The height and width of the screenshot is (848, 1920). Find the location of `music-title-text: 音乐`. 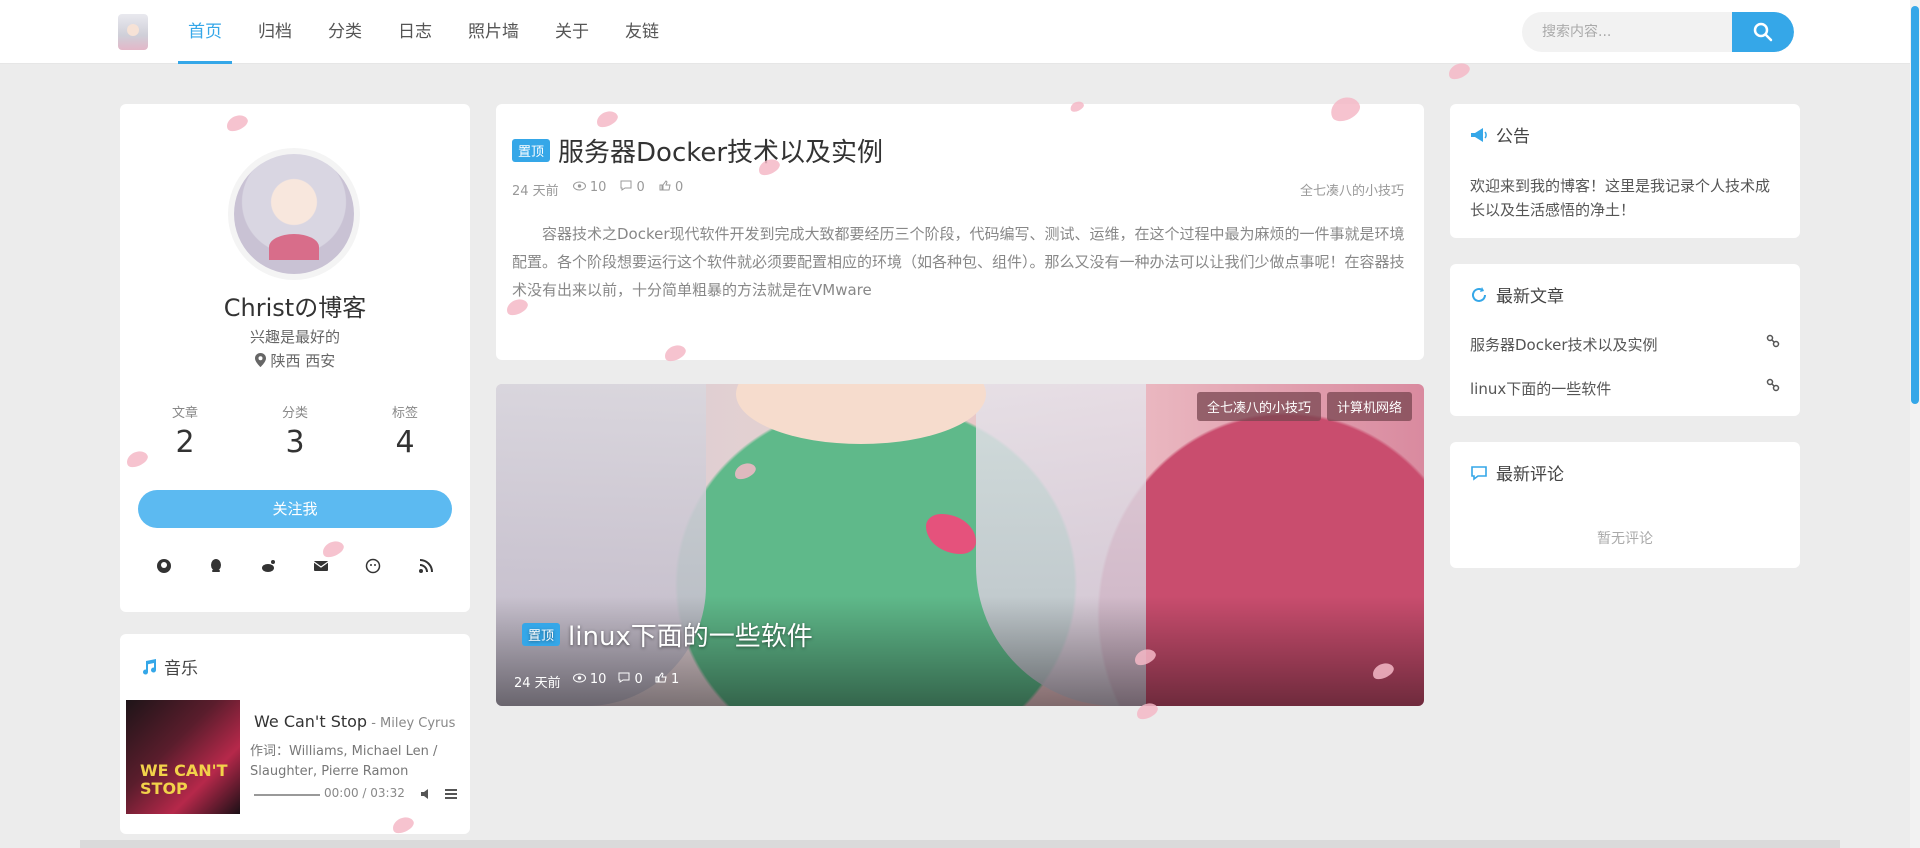

music-title-text: 音乐 is located at coordinates (181, 669).